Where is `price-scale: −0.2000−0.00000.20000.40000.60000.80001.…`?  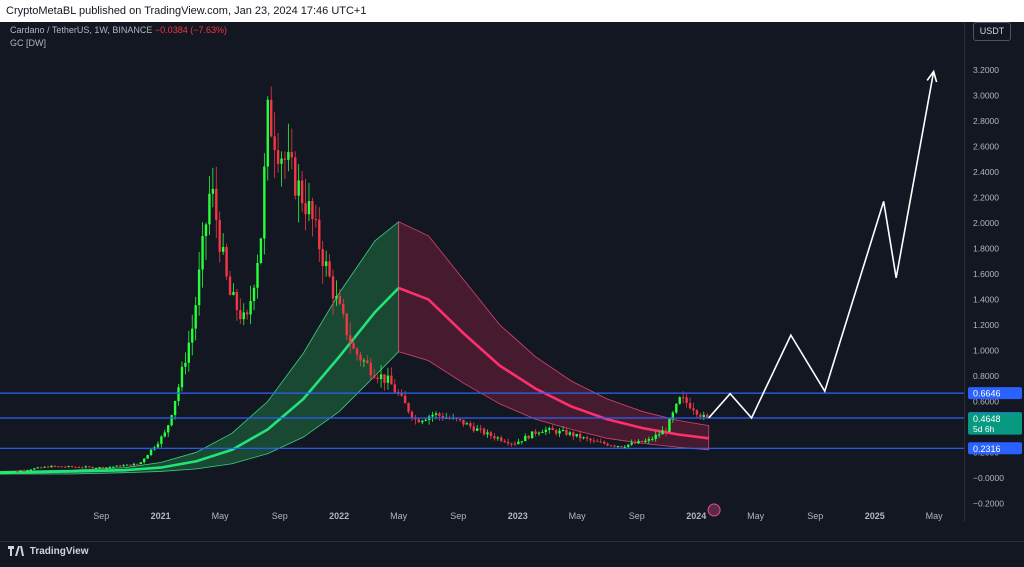 price-scale: −0.2000−0.00000.20000.40000.60000.80001.… is located at coordinates (994, 272).